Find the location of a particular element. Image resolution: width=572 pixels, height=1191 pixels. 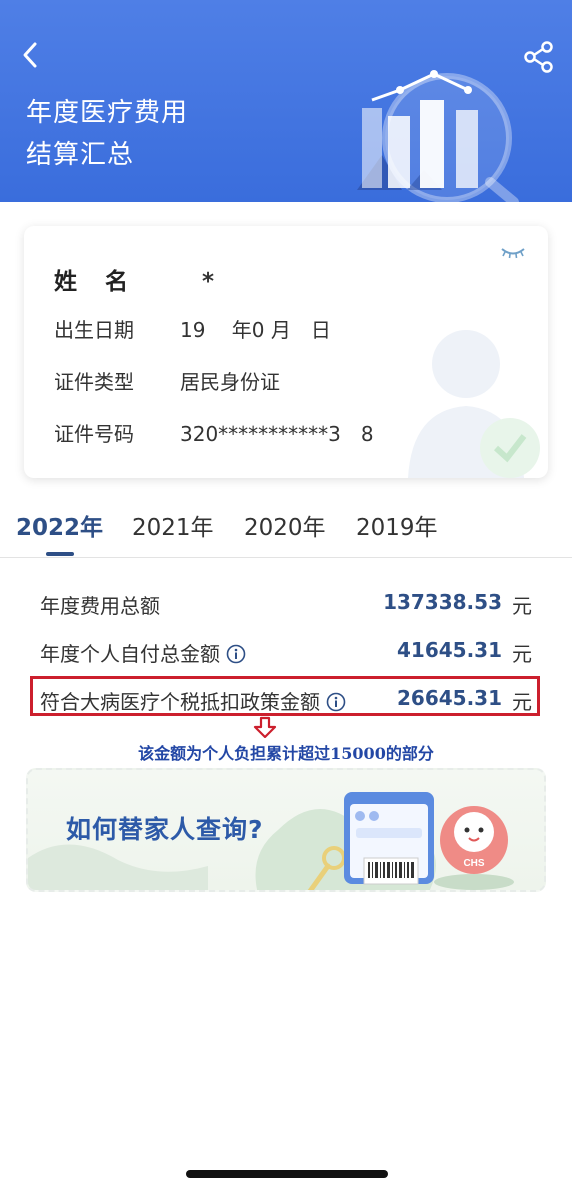

banner-text: 如何替家人查询? is located at coordinates (165, 829).